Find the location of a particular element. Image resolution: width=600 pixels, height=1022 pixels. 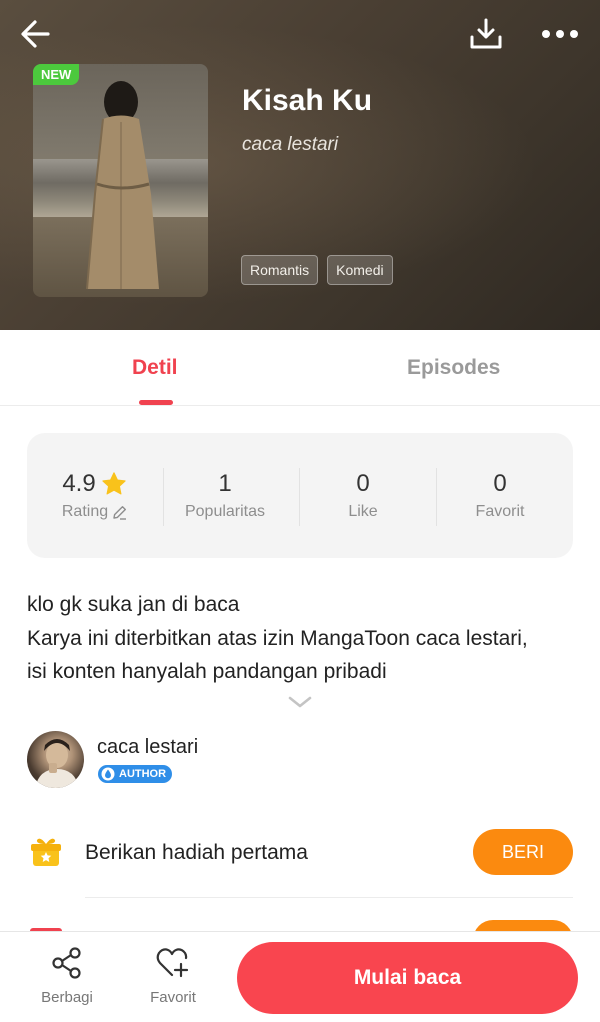

stat-popularitas: 1 Popularitas is located at coordinates (225, 495).